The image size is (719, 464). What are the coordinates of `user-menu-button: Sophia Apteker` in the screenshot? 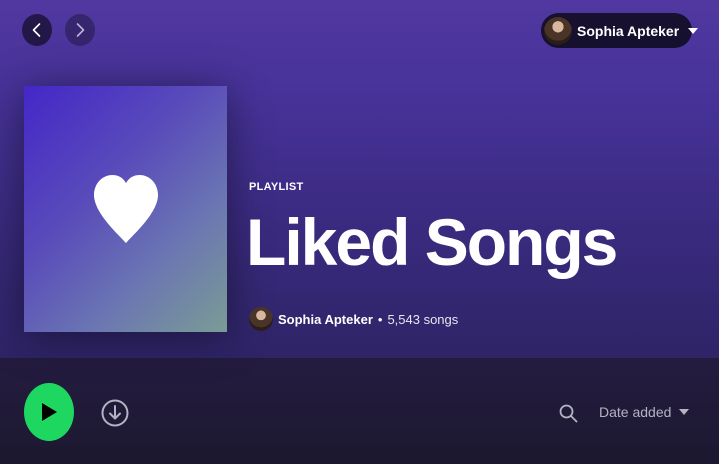 It's located at (620, 30).